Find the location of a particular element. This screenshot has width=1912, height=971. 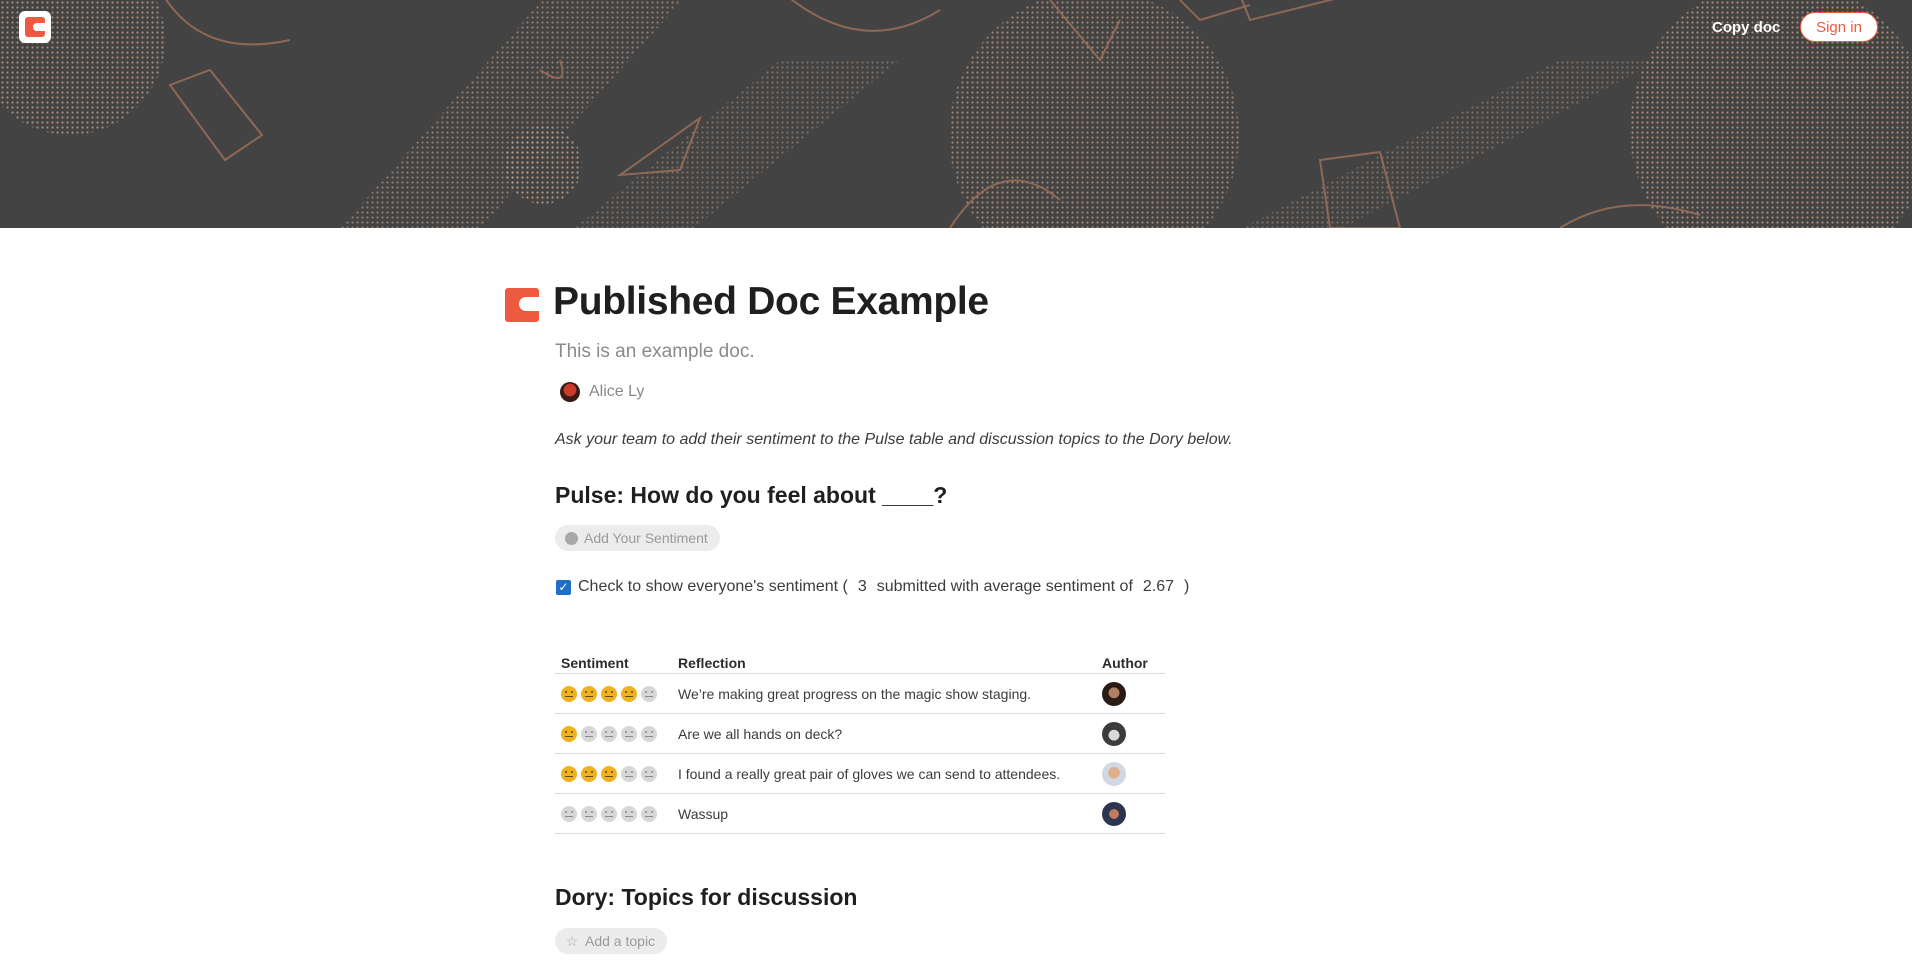

pulse-heading: Pulse: How do you feel about ____? is located at coordinates (751, 495).